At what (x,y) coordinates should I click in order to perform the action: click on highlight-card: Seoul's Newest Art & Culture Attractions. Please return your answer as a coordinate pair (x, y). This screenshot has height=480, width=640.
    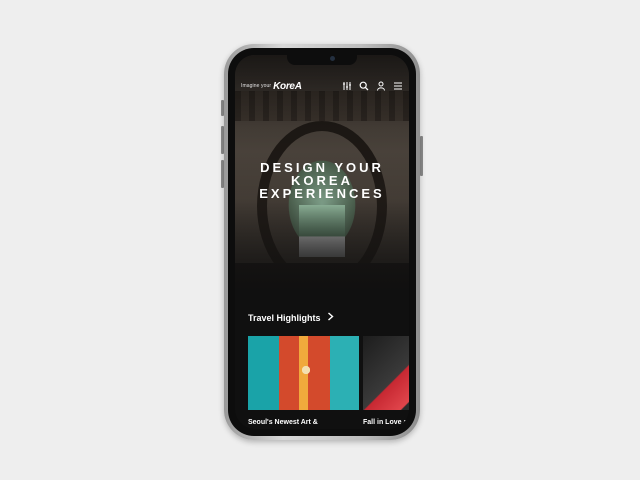
    Looking at the image, I should click on (303, 382).